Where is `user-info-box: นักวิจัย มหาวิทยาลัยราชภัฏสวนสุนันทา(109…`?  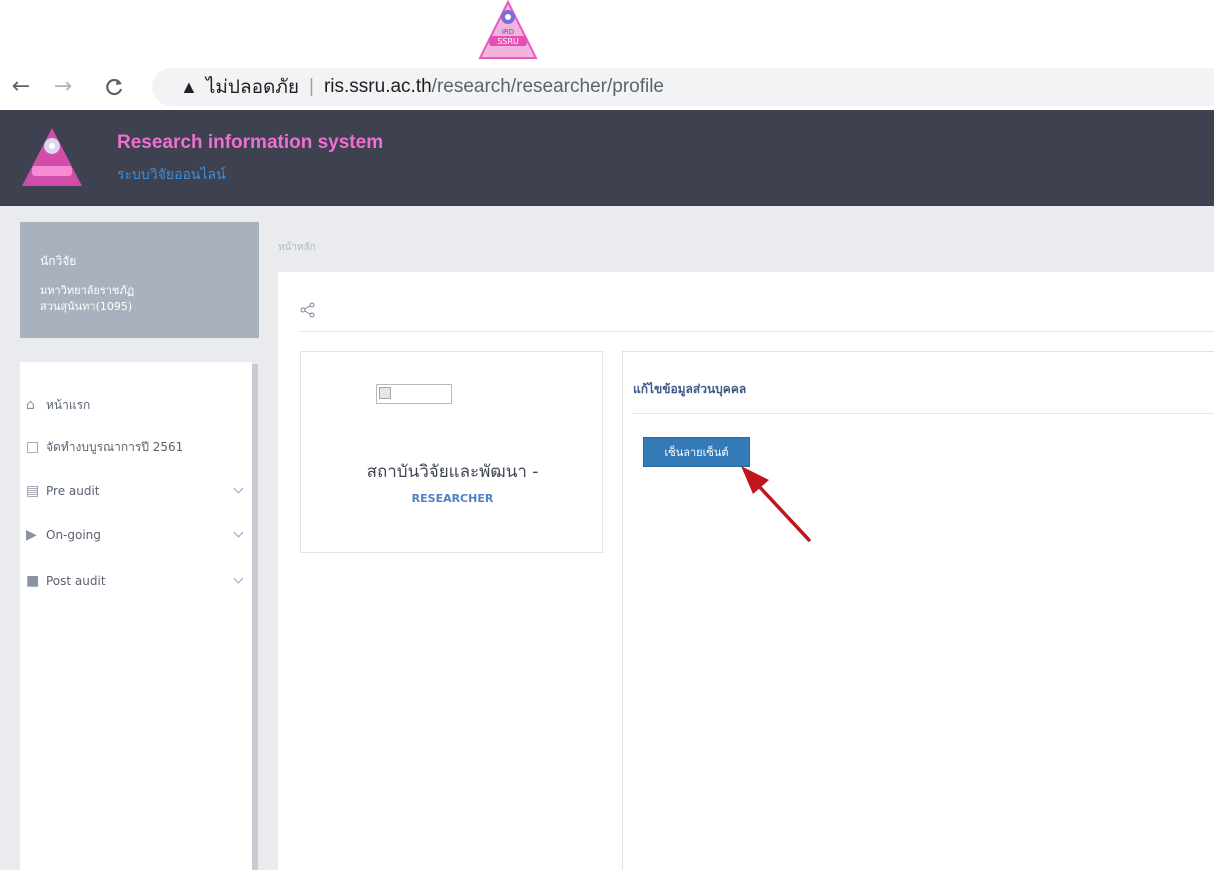 user-info-box: นักวิจัย มหาวิทยาลัยราชภัฏสวนสุนันทา(109… is located at coordinates (139, 280).